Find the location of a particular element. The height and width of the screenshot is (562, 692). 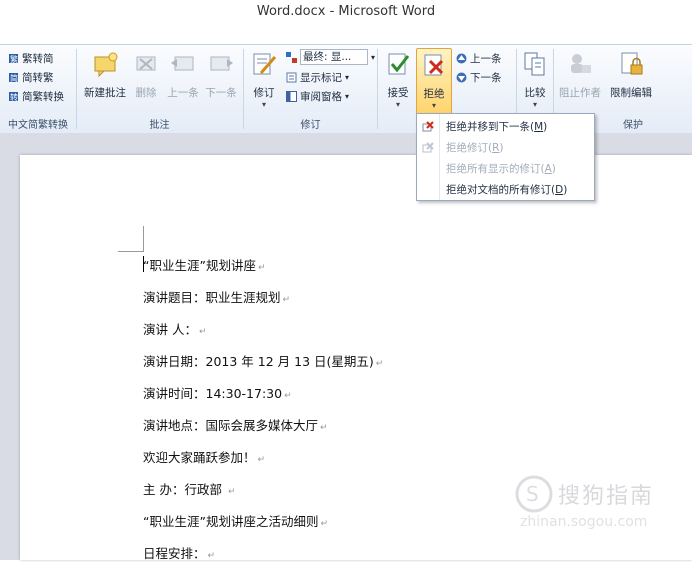

menu-item-label-2: 拒绝所有显示的修订(A) is located at coordinates (501, 169).